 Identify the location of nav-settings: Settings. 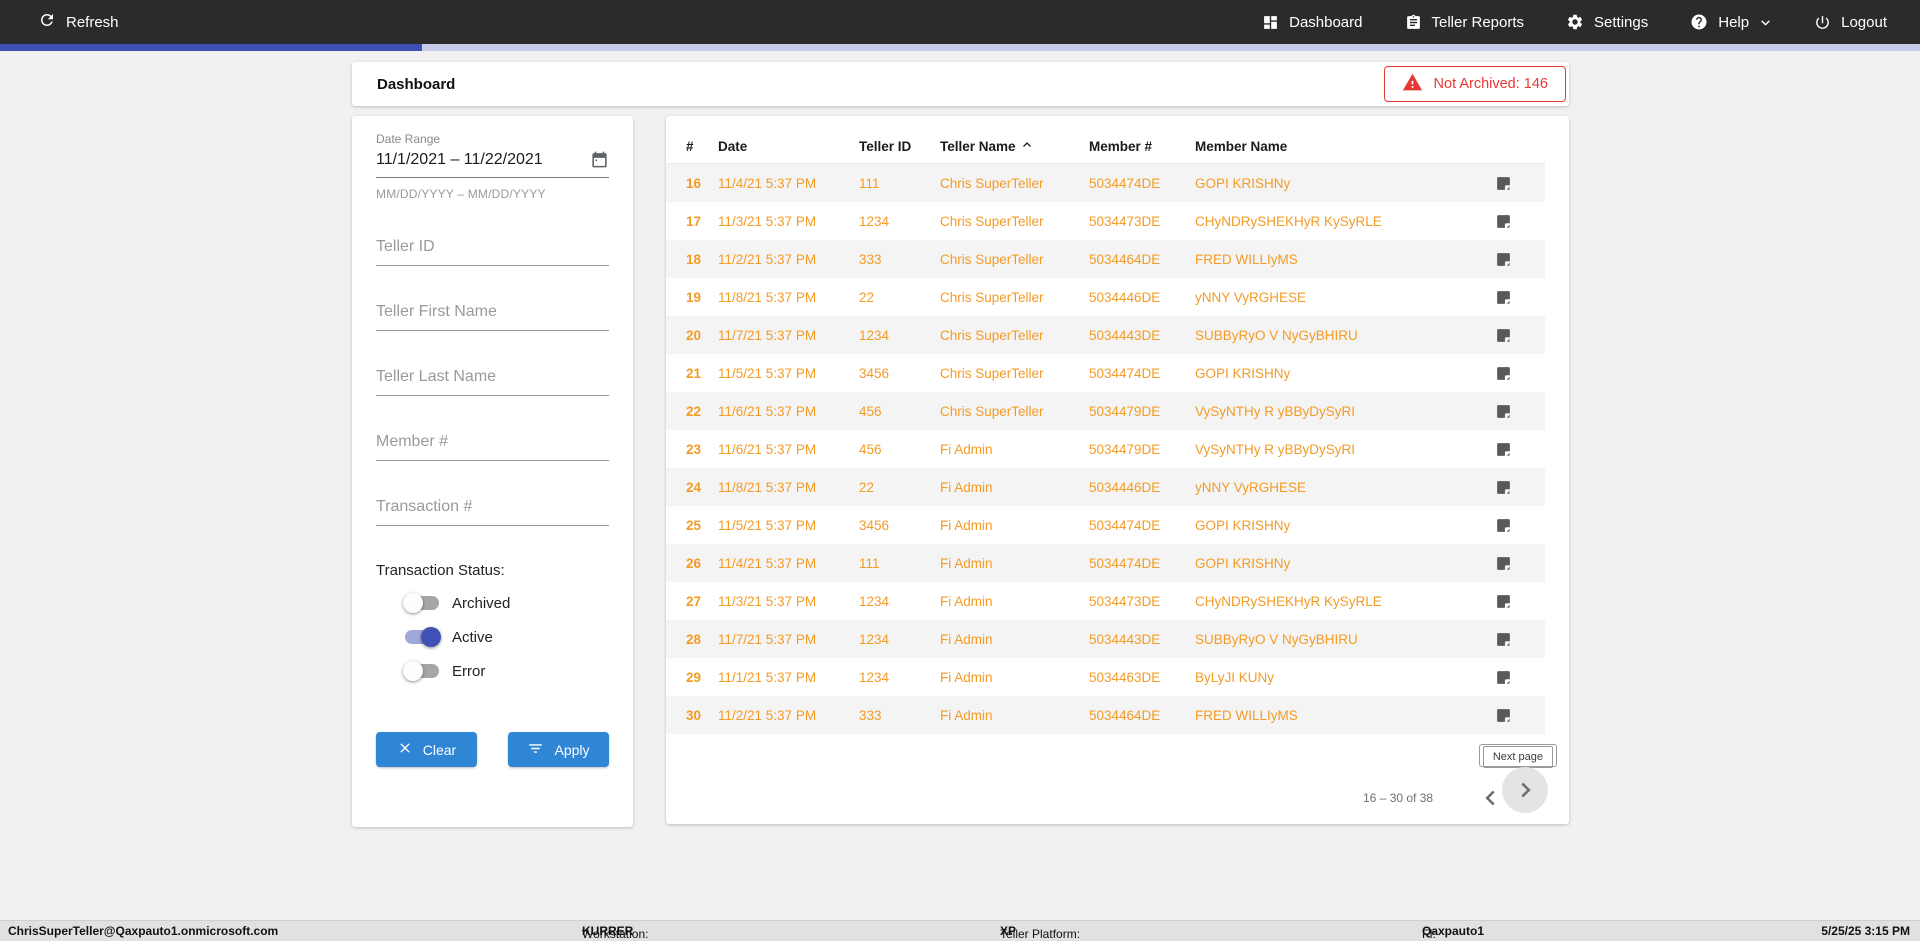
(1607, 22).